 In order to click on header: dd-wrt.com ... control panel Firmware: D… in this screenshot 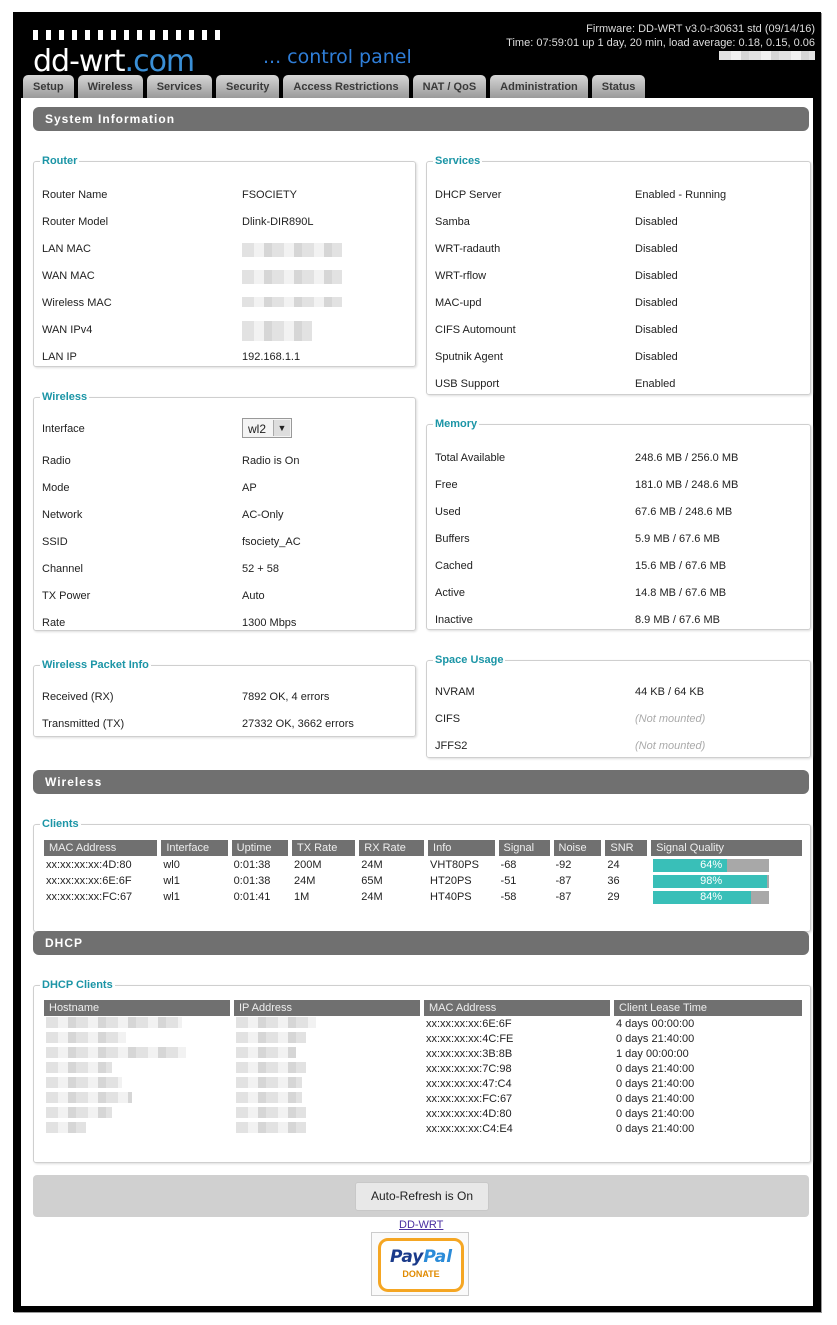, I will do `click(417, 55)`.